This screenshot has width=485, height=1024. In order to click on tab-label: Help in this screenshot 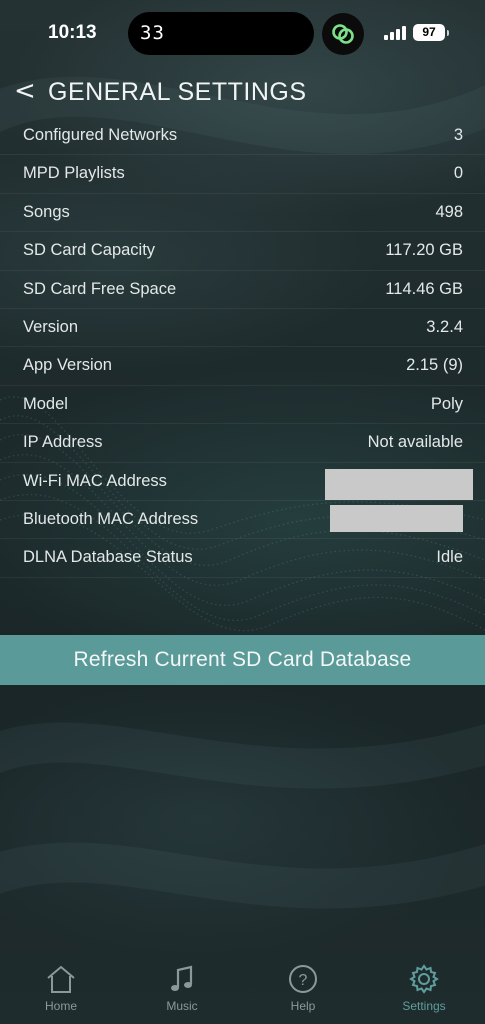, I will do `click(303, 1006)`.